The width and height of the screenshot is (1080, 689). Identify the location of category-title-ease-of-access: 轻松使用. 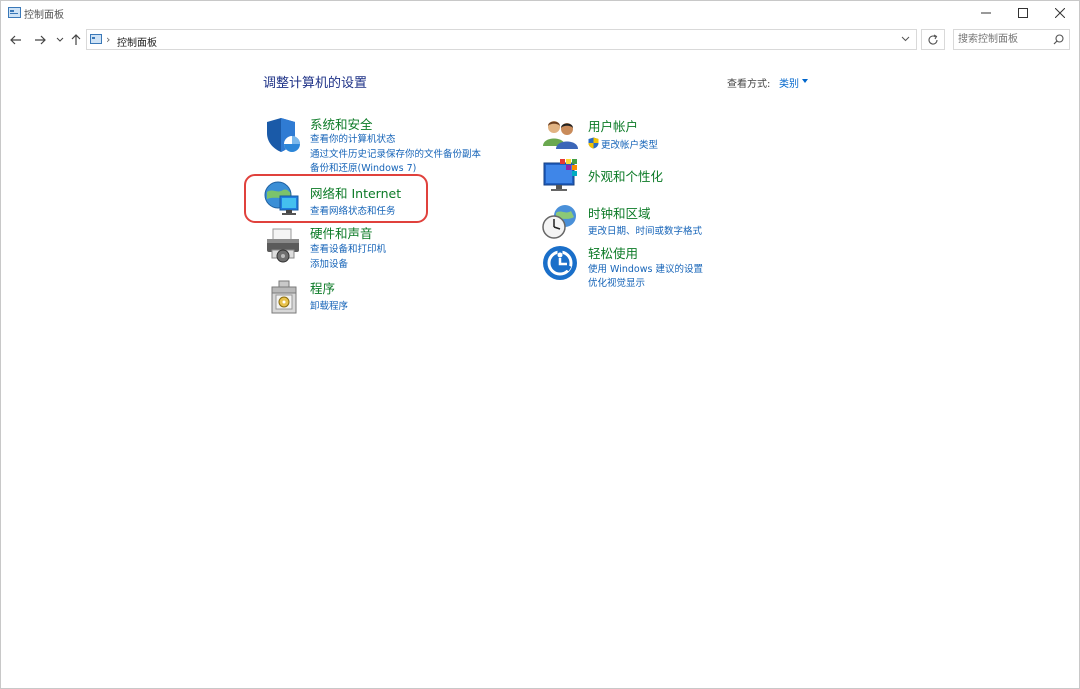
(613, 252).